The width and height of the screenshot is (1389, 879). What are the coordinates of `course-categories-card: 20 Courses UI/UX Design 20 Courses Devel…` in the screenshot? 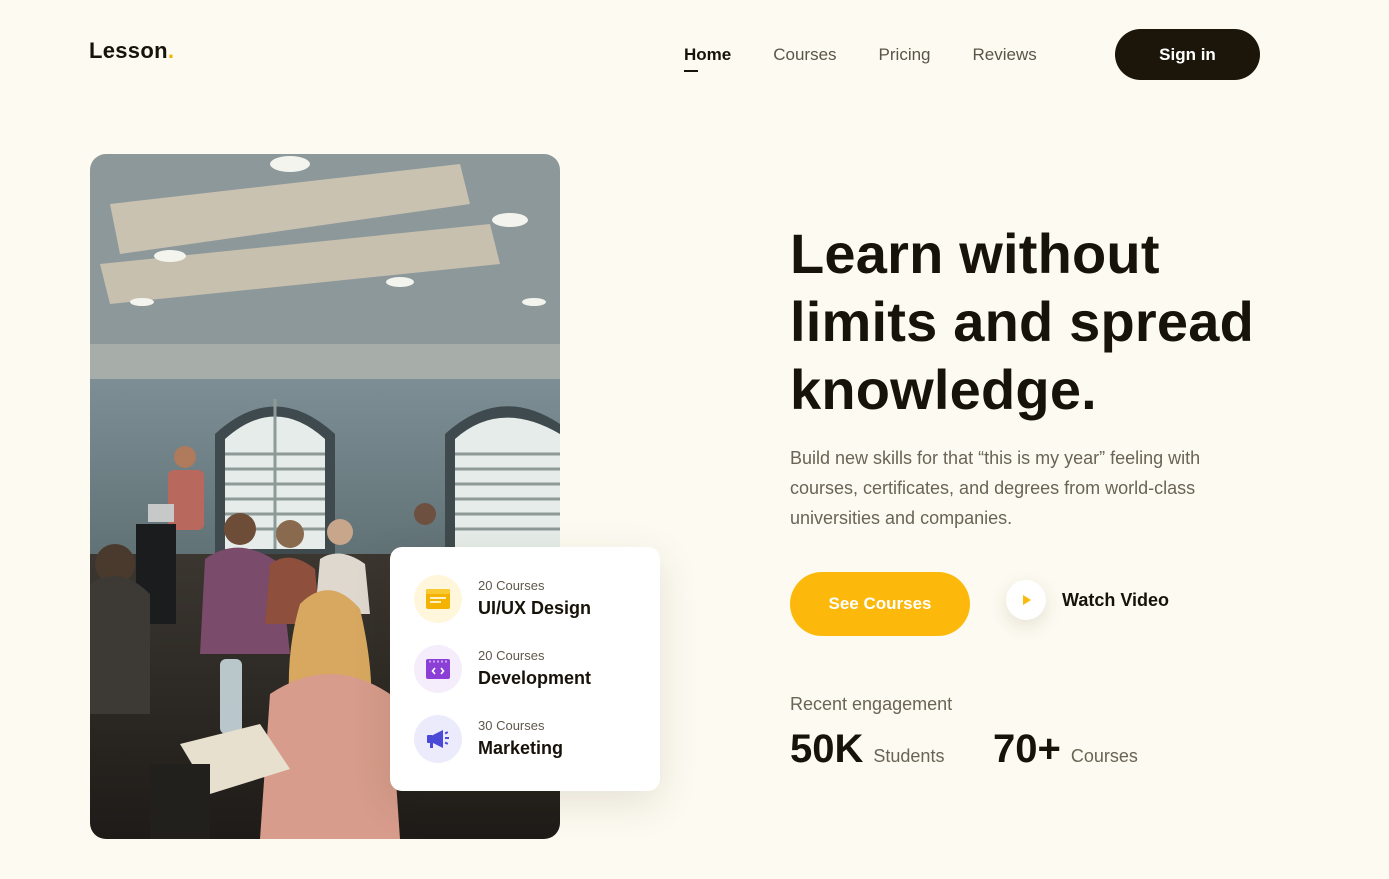 It's located at (525, 669).